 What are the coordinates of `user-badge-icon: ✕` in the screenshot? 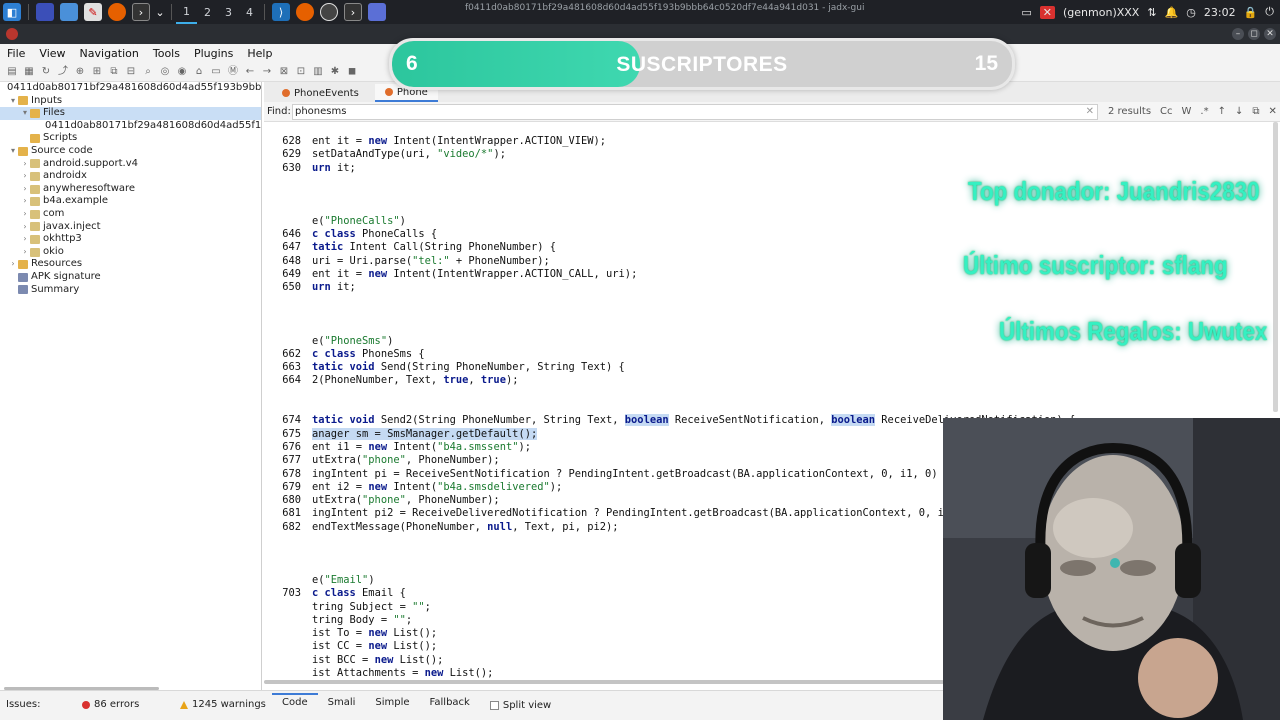 It's located at (1047, 12).